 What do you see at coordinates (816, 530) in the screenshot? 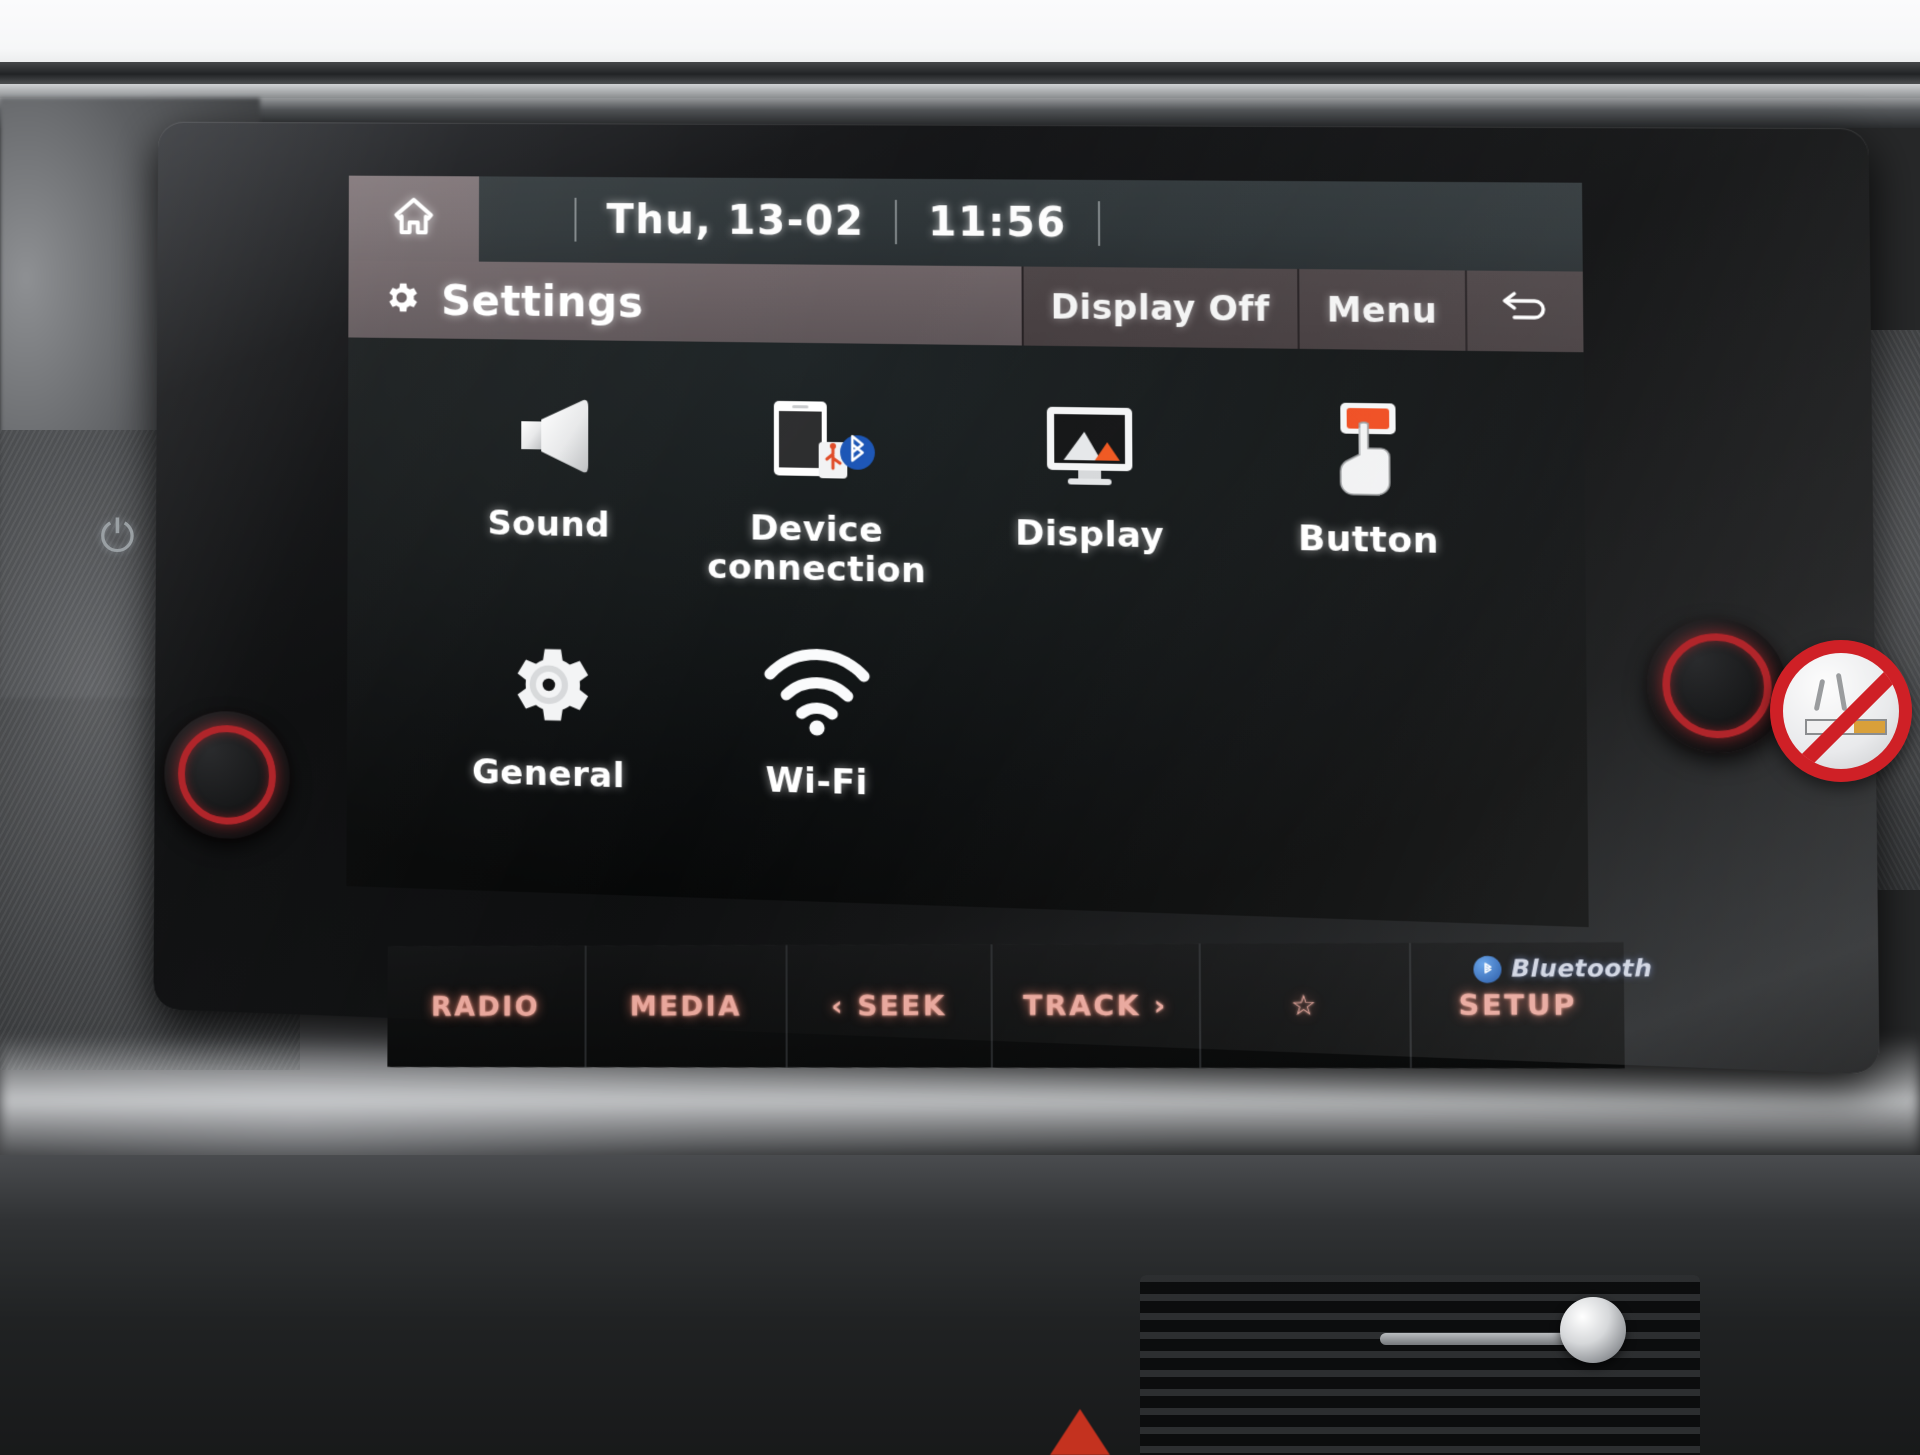
I see `menu-label-device-line1: Device` at bounding box center [816, 530].